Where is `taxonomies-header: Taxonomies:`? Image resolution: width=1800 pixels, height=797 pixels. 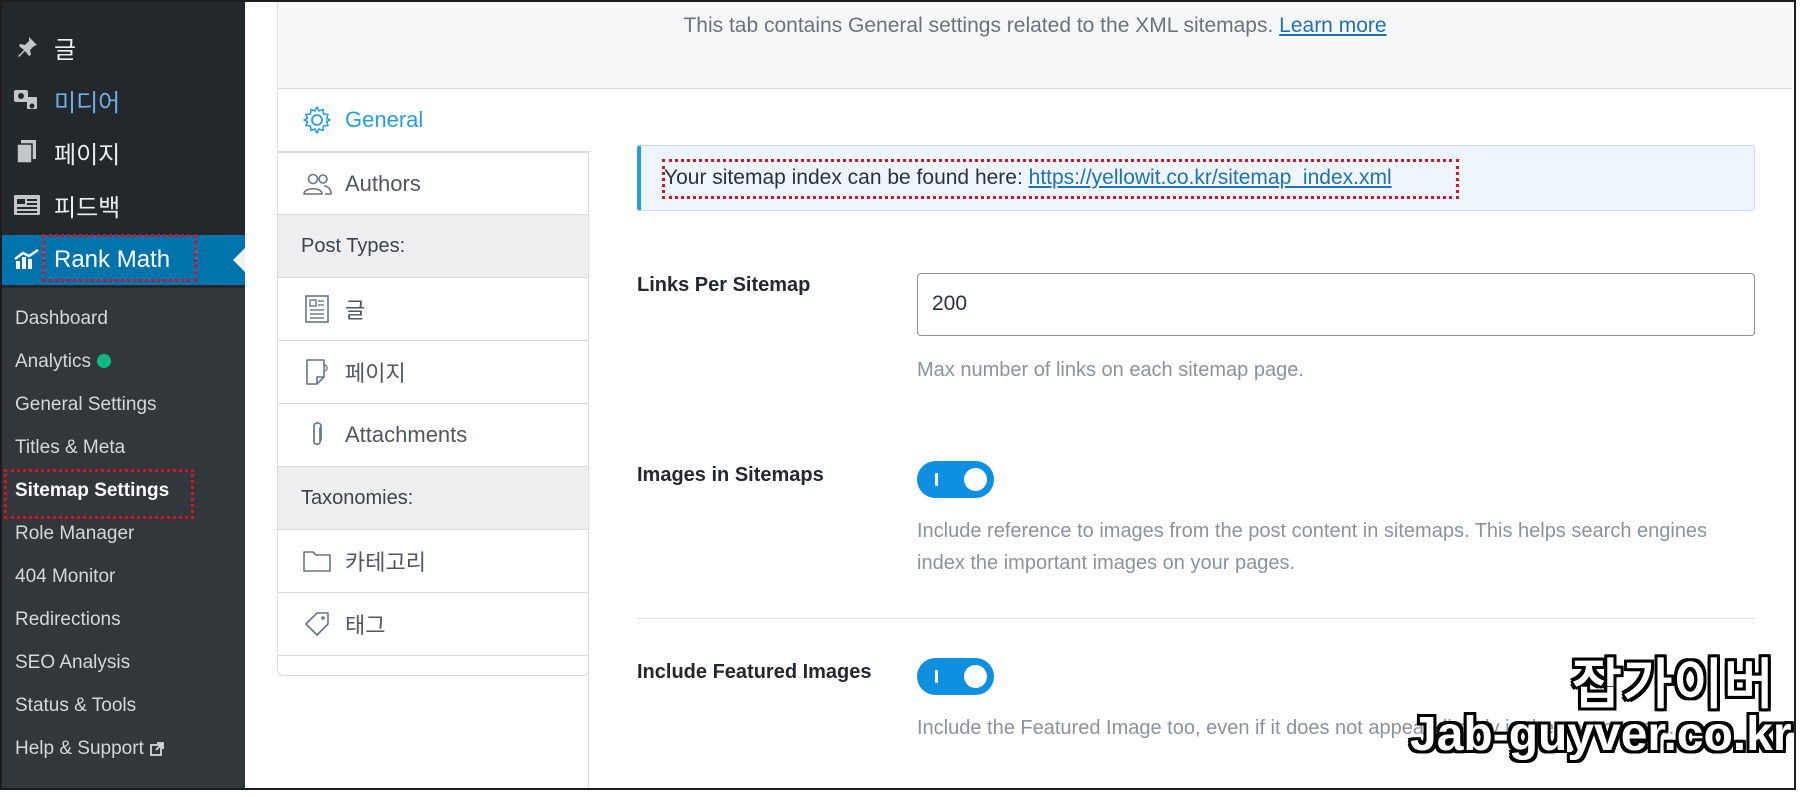 taxonomies-header: Taxonomies: is located at coordinates (433, 498).